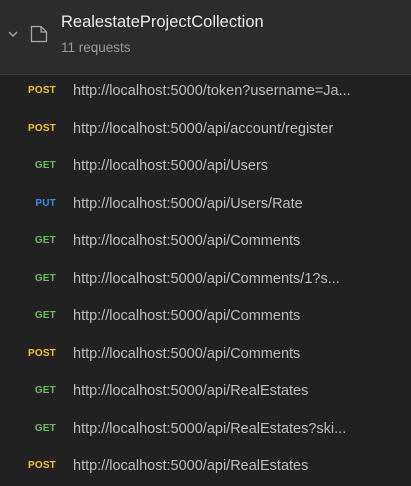 This screenshot has height=486, width=411. Describe the element at coordinates (162, 22) in the screenshot. I see `collection-name: RealestateProjectCollection` at that location.